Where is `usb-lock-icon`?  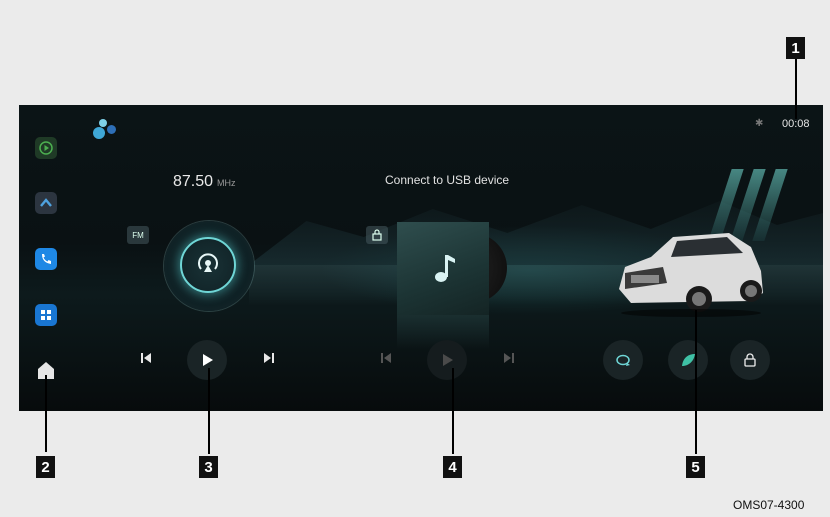 usb-lock-icon is located at coordinates (377, 235).